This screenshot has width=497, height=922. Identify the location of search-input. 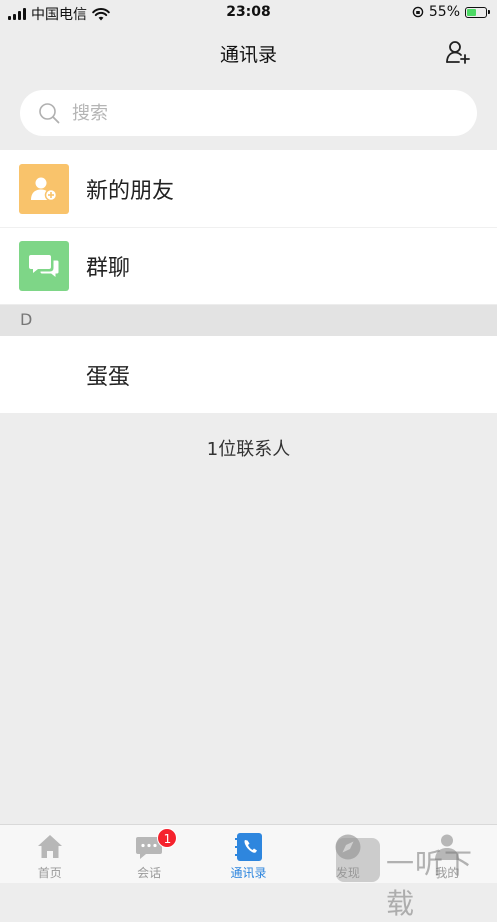
(262, 113).